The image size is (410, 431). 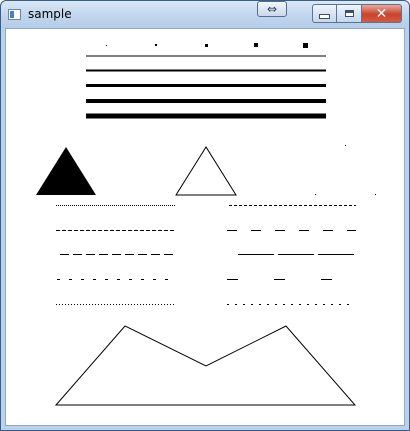 I want to click on window-title: sample, so click(x=50, y=14).